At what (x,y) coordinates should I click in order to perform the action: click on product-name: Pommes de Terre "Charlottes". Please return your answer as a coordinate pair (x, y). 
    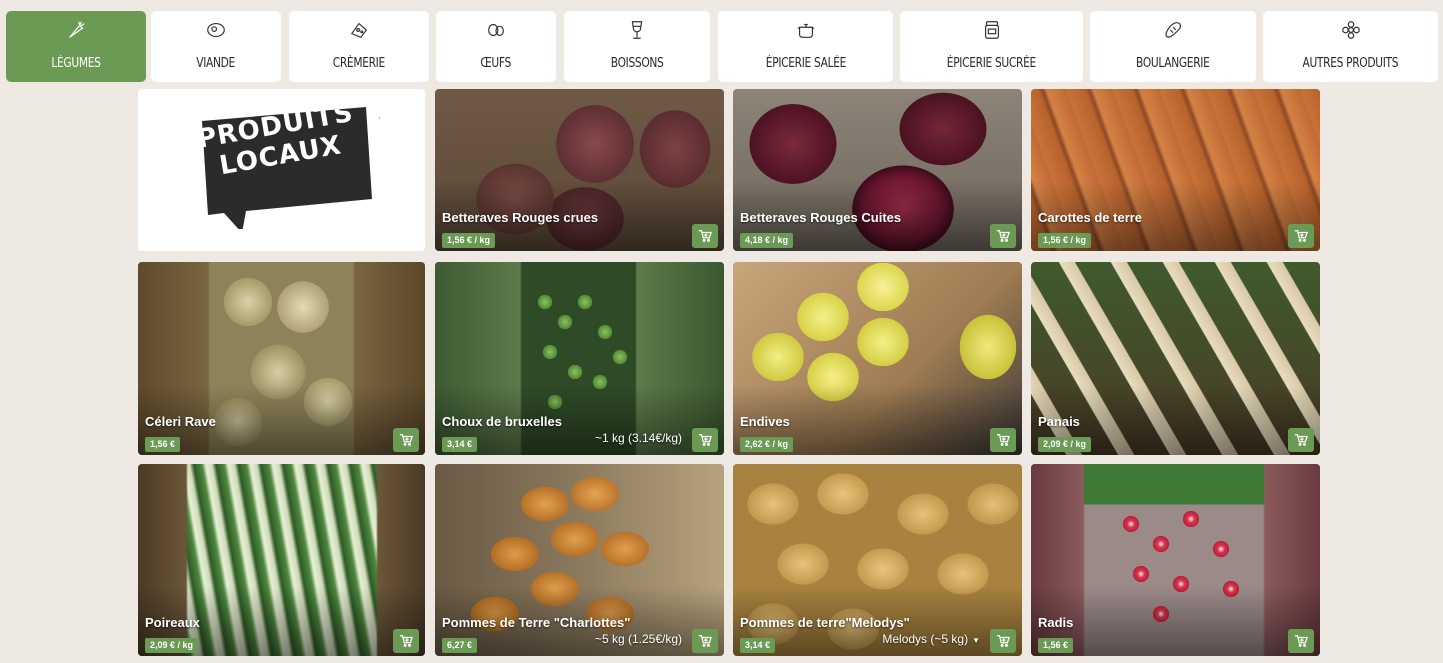
    Looking at the image, I should click on (536, 622).